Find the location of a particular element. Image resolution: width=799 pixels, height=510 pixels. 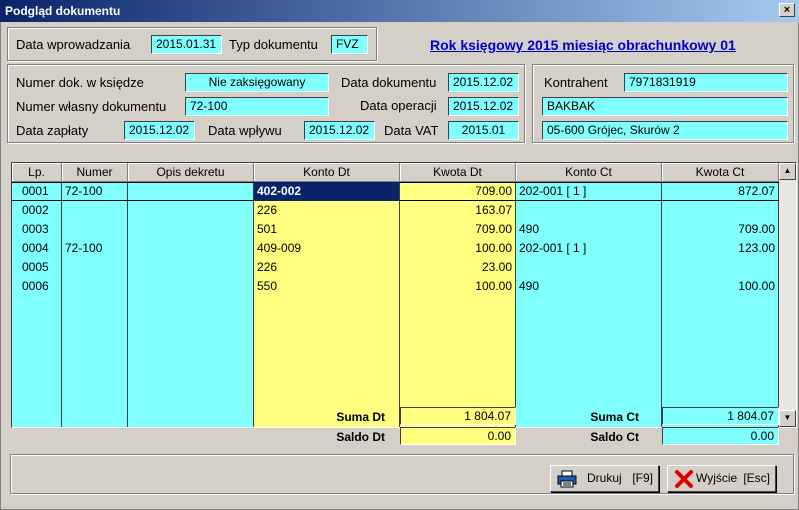

data-dokumentu-label: Data dokumentu is located at coordinates (389, 82).